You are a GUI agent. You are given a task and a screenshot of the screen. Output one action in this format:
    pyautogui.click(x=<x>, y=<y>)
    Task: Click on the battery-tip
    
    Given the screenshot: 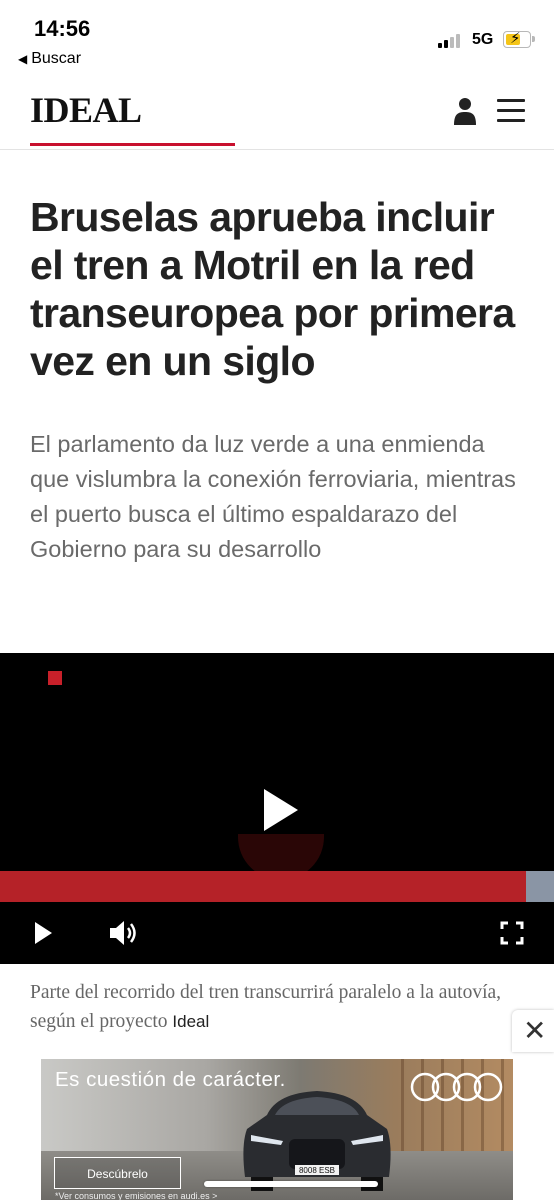 What is the action you would take?
    pyautogui.click(x=533, y=39)
    